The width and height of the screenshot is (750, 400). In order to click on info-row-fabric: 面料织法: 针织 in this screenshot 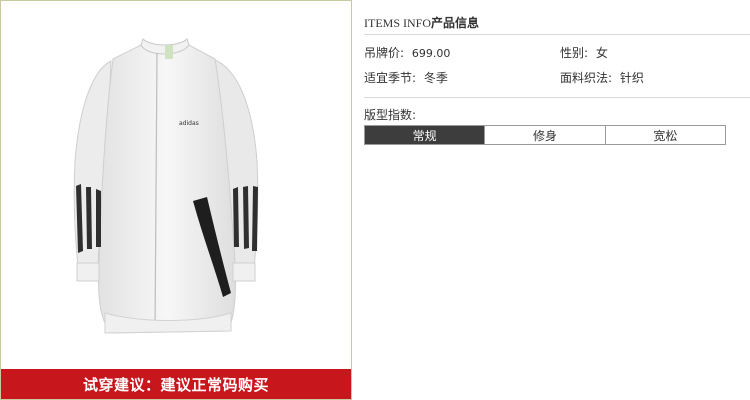, I will do `click(602, 77)`.